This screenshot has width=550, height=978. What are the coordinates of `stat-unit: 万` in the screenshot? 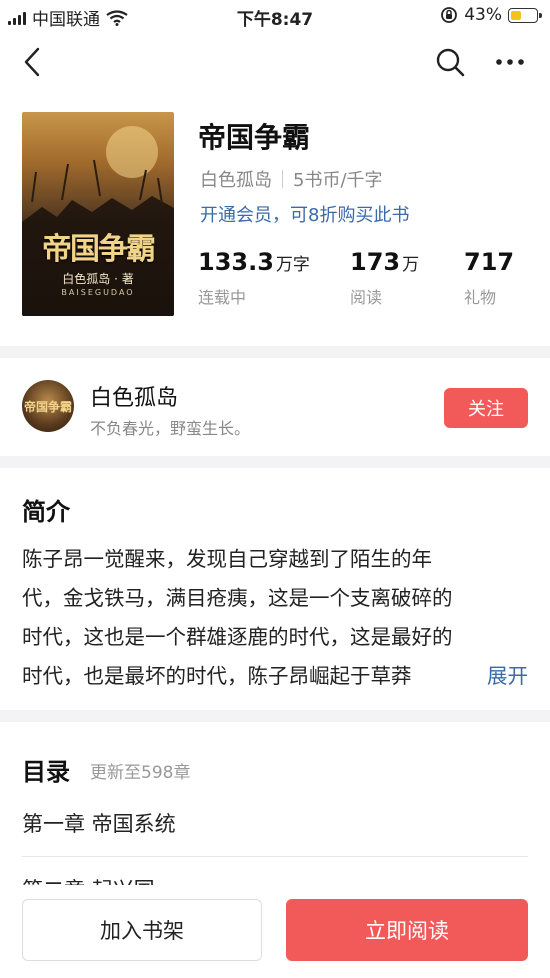 It's located at (411, 265).